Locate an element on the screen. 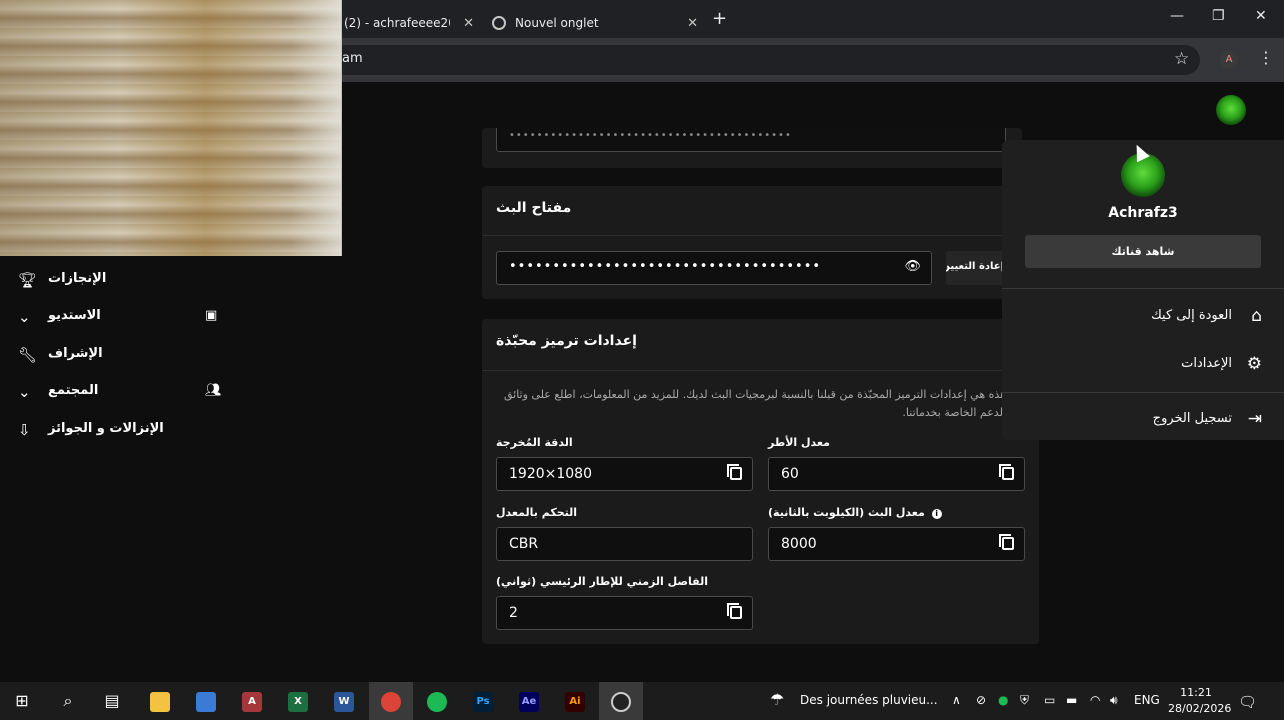  sidebar-item-label: الإنزالات و الجوائز is located at coordinates (106, 428).